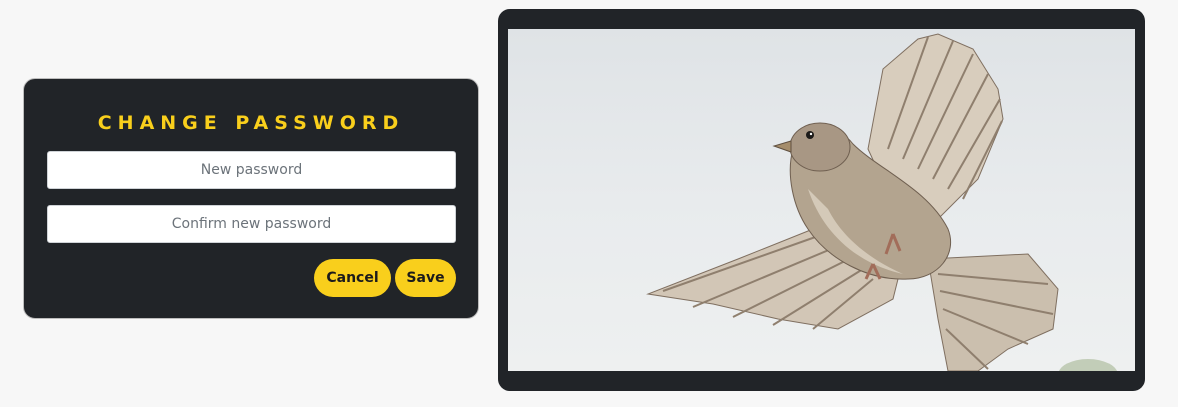  I want to click on dialog-title: CHANGE PASSWORD, so click(251, 123).